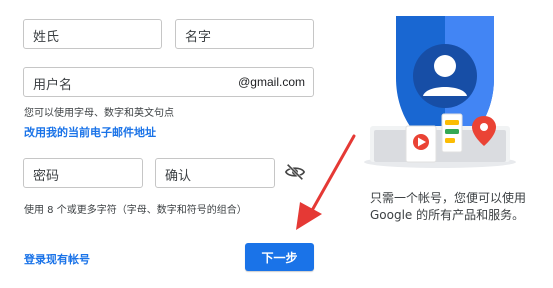 The image size is (553, 288). What do you see at coordinates (440, 92) in the screenshot?
I see `account-shield-illustration` at bounding box center [440, 92].